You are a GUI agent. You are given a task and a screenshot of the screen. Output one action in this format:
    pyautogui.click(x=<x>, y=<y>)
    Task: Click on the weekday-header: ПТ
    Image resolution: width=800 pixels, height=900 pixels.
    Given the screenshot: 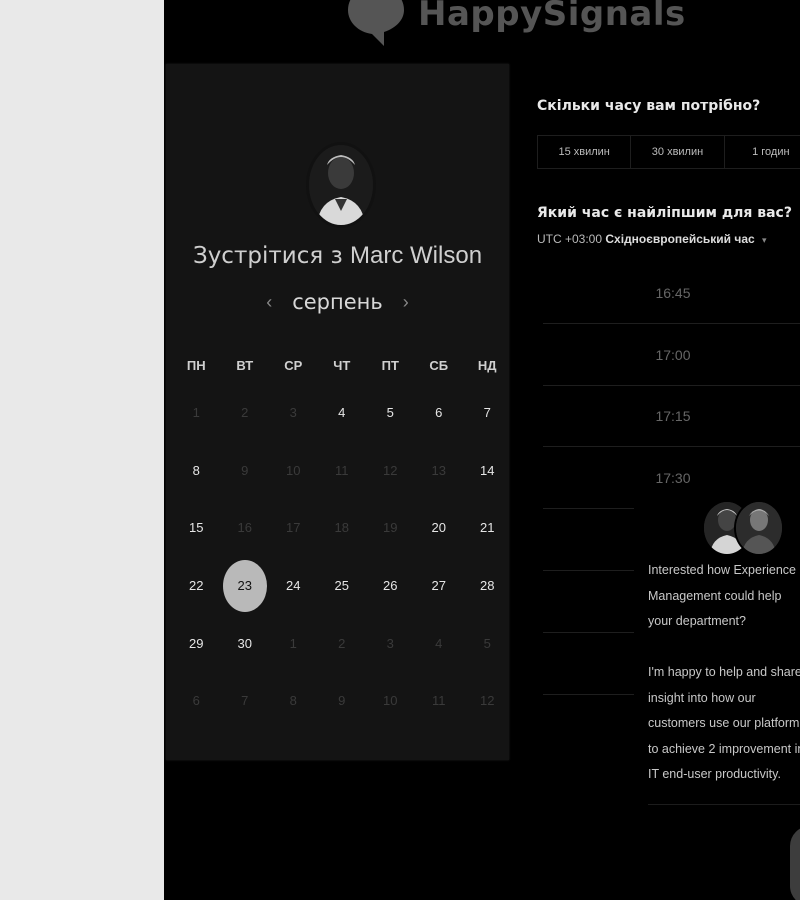 What is the action you would take?
    pyautogui.click(x=390, y=365)
    